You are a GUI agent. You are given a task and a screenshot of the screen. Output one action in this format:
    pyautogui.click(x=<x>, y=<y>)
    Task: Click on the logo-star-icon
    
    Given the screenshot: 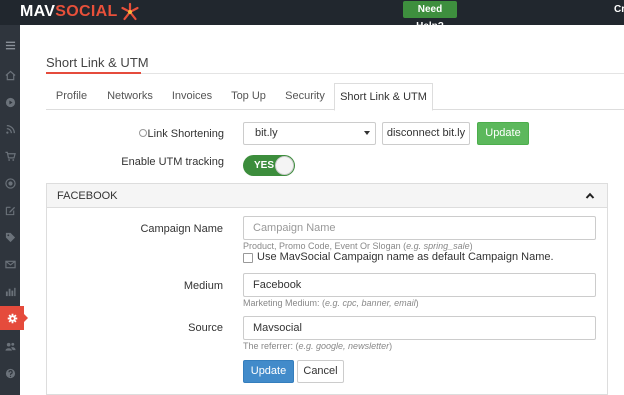 What is the action you would take?
    pyautogui.click(x=129, y=11)
    